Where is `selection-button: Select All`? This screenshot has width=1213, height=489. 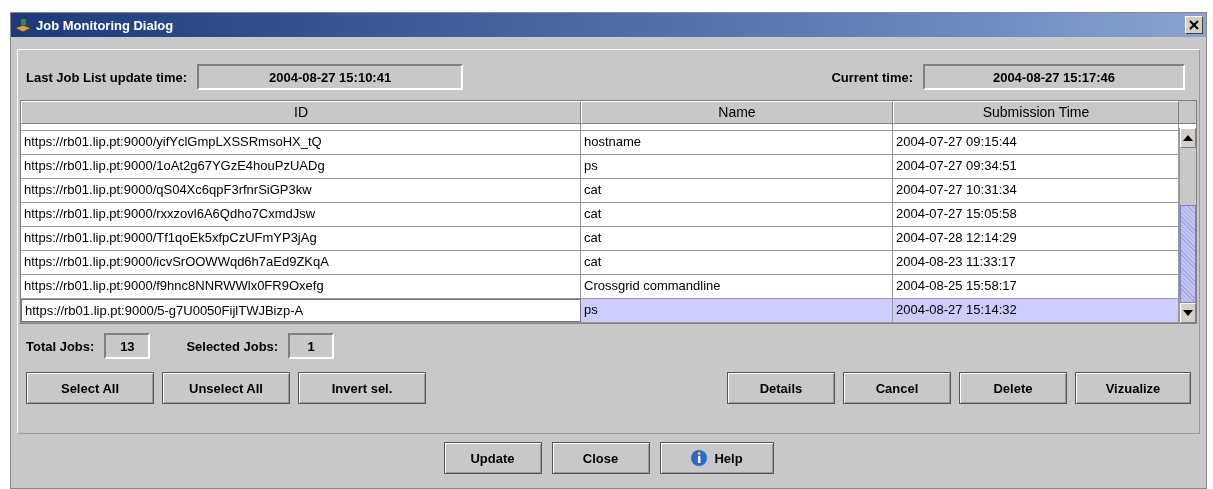 selection-button: Select All is located at coordinates (90, 388).